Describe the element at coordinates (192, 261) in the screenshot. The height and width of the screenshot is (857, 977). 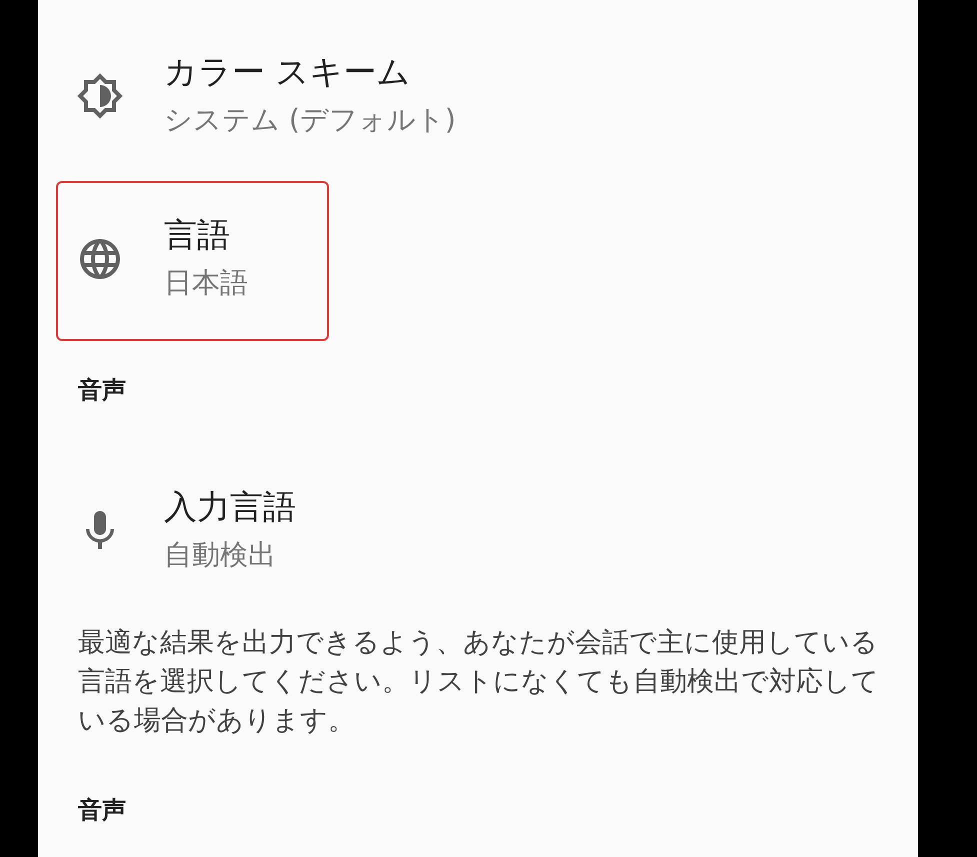
I see `highlighted-setting-item: 言語 日本語` at that location.